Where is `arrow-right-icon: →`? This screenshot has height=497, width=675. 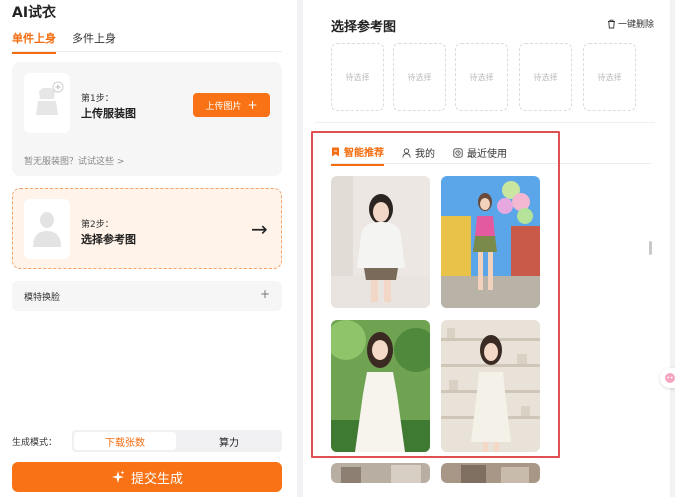 arrow-right-icon: → is located at coordinates (259, 229).